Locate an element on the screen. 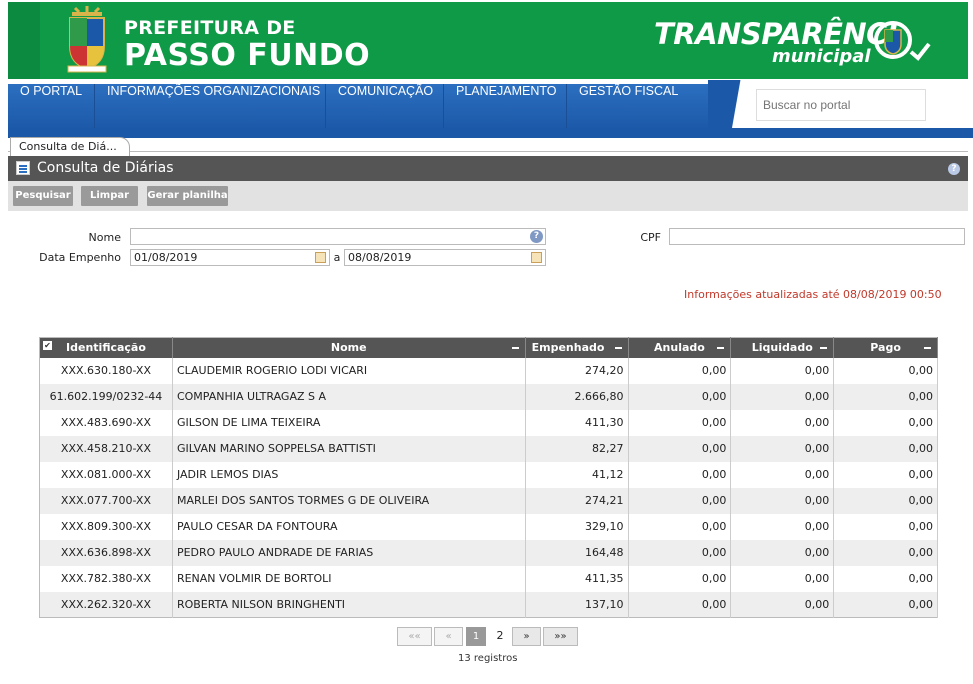 Image resolution: width=973 pixels, height=684 pixels. transparency-logo-subtext: municipal is located at coordinates (821, 56).